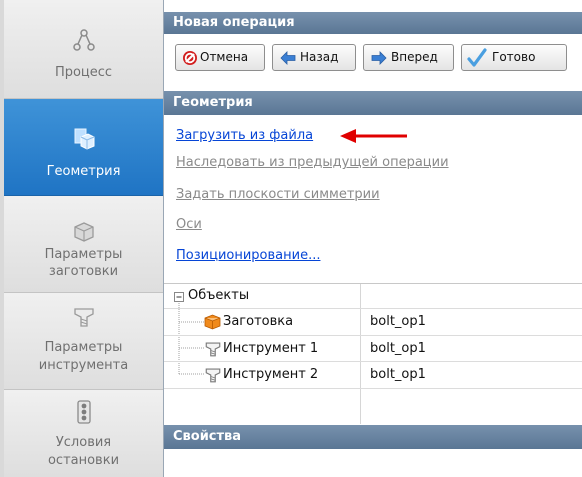  Describe the element at coordinates (234, 22) in the screenshot. I see `page-title: Новая операция` at that location.